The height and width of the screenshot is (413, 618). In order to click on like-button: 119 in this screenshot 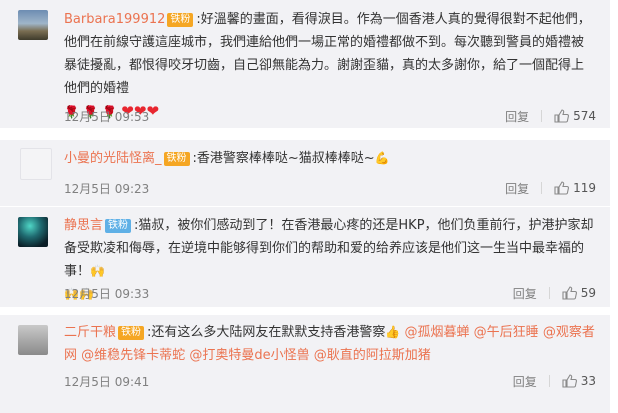, I will do `click(575, 188)`.